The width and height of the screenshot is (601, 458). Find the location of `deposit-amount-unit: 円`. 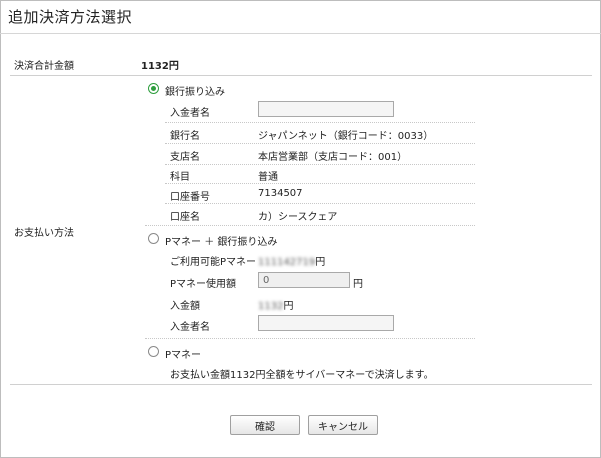

deposit-amount-unit: 円 is located at coordinates (288, 306).